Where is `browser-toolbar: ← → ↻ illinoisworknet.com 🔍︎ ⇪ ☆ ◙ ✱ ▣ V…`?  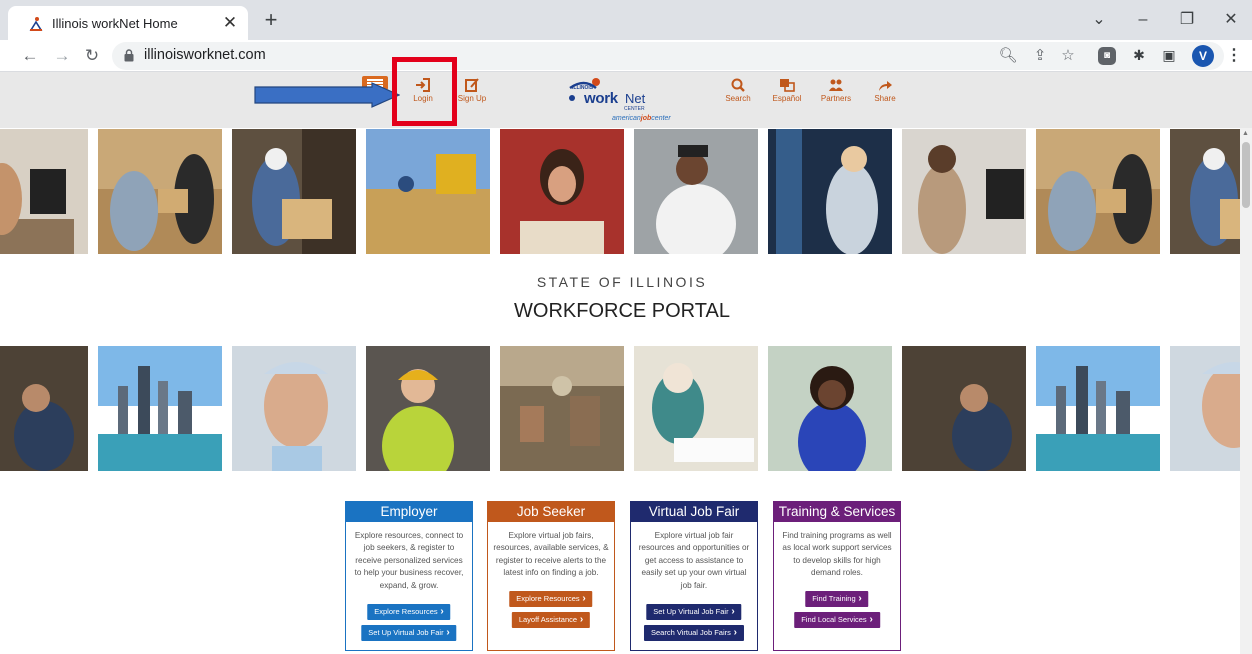 browser-toolbar: ← → ↻ illinoisworknet.com 🔍︎ ⇪ ☆ ◙ ✱ ▣ V… is located at coordinates (626, 56).